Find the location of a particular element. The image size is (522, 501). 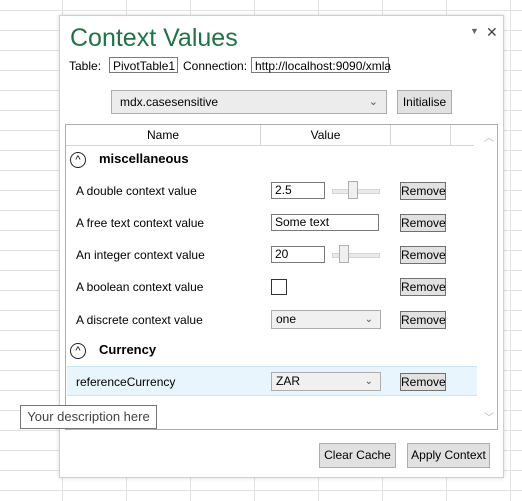

scroll-up-icon: ︿ is located at coordinates (489, 136).